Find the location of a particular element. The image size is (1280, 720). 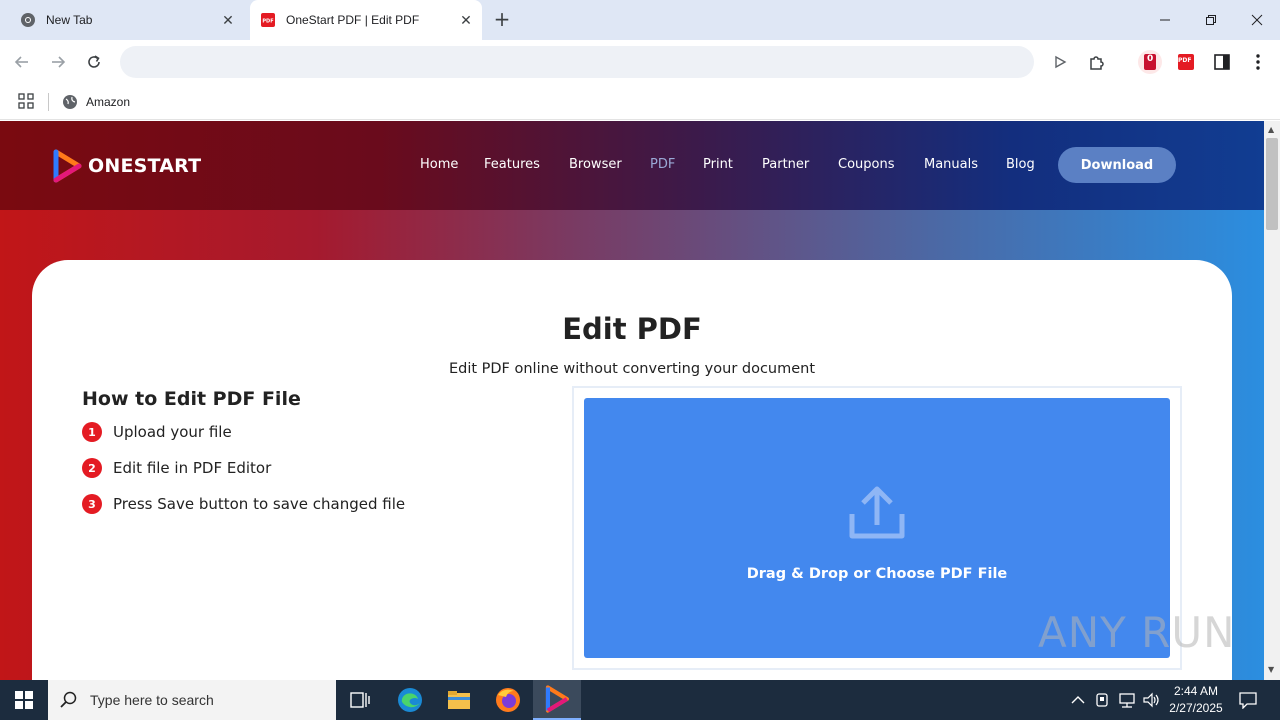

chrome-icon is located at coordinates (28, 20).